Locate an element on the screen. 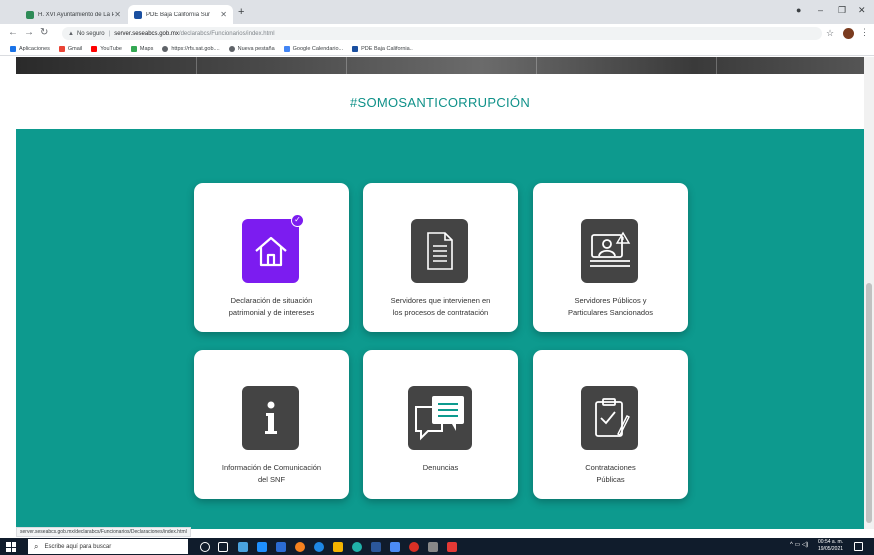 The height and width of the screenshot is (555, 874). edge-icon is located at coordinates (319, 547).